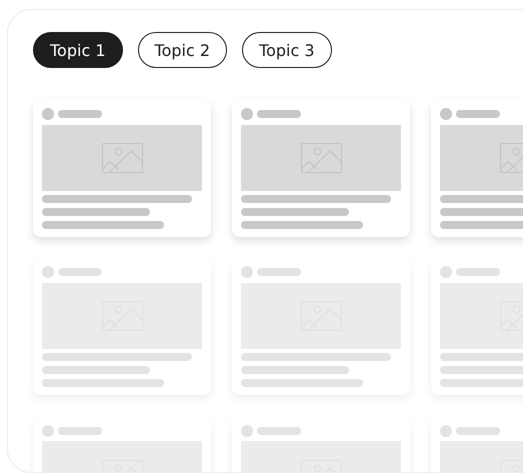 This screenshot has width=523, height=475. Describe the element at coordinates (78, 50) in the screenshot. I see `topic-tab: Topic 1` at that location.